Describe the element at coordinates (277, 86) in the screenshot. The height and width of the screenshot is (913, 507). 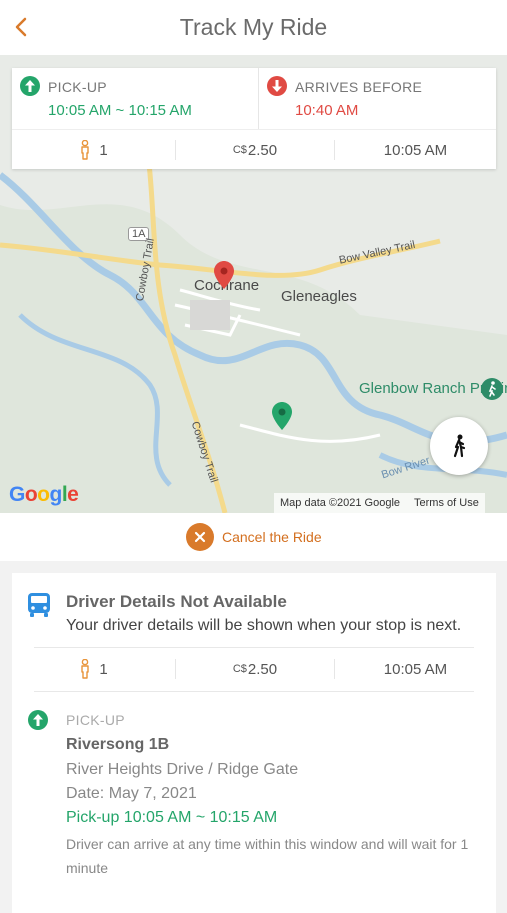
I see `arrow-down-circle-icon` at that location.